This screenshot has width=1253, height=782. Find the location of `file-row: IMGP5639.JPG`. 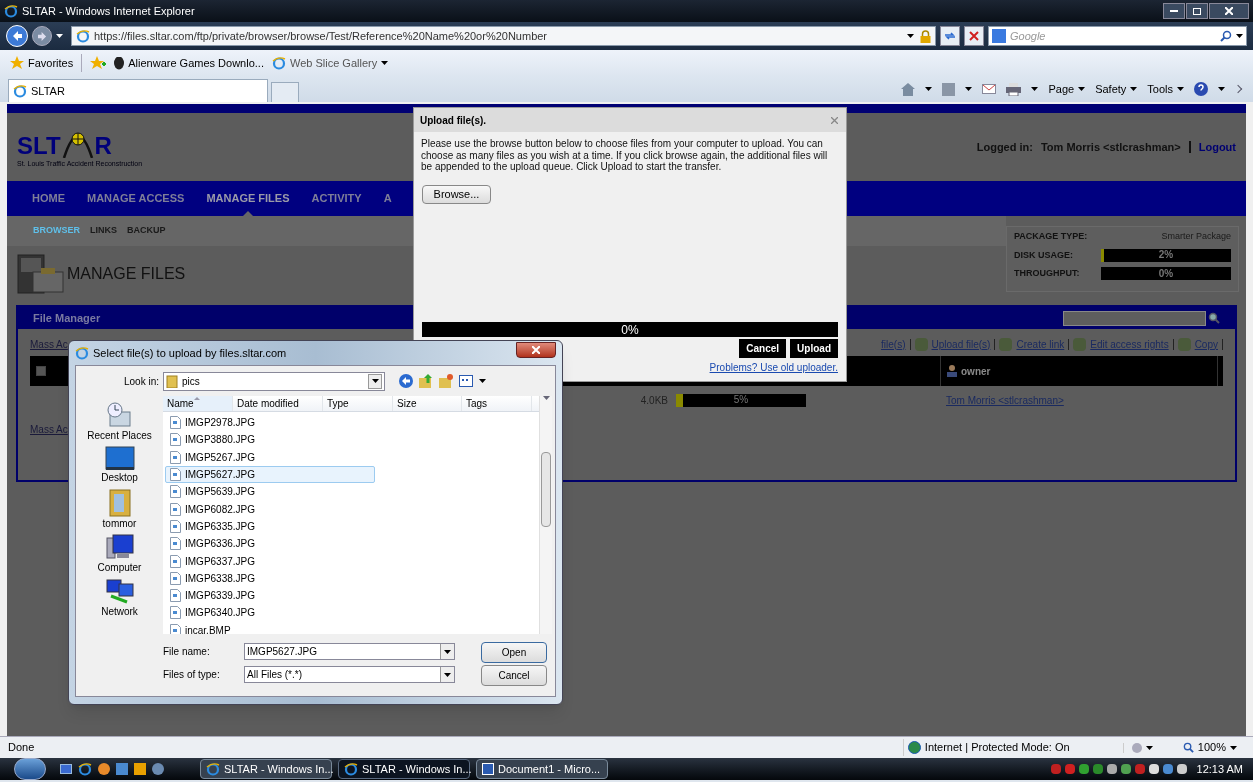

file-row: IMGP5639.JPG is located at coordinates (270, 492).